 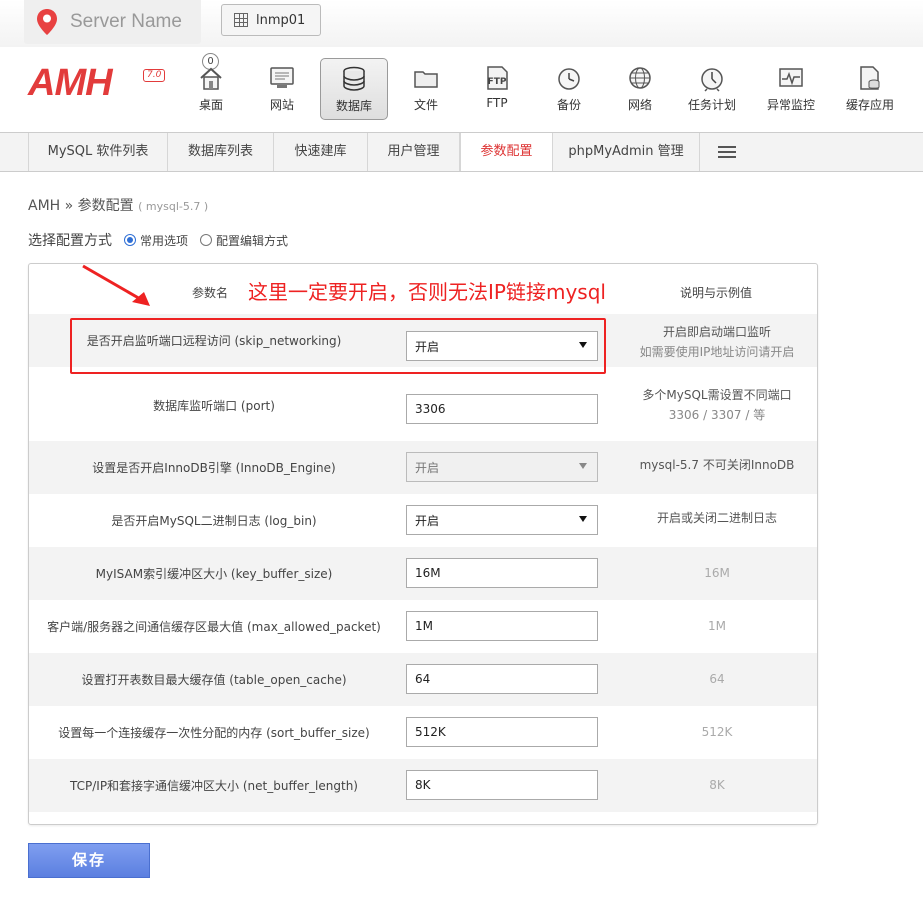 I want to click on host-label: lnmp01, so click(x=281, y=20).